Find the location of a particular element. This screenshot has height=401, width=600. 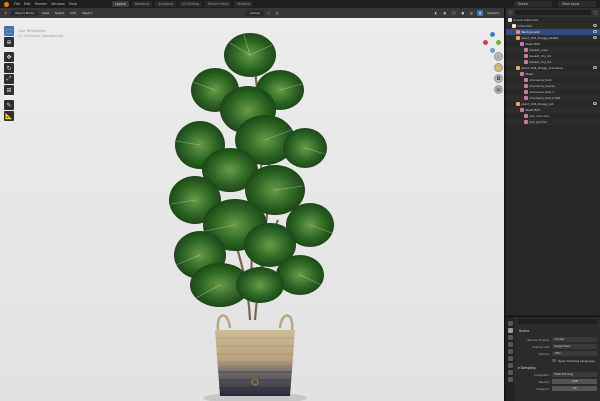

viewport-samples-field: 32 is located at coordinates (574, 388).